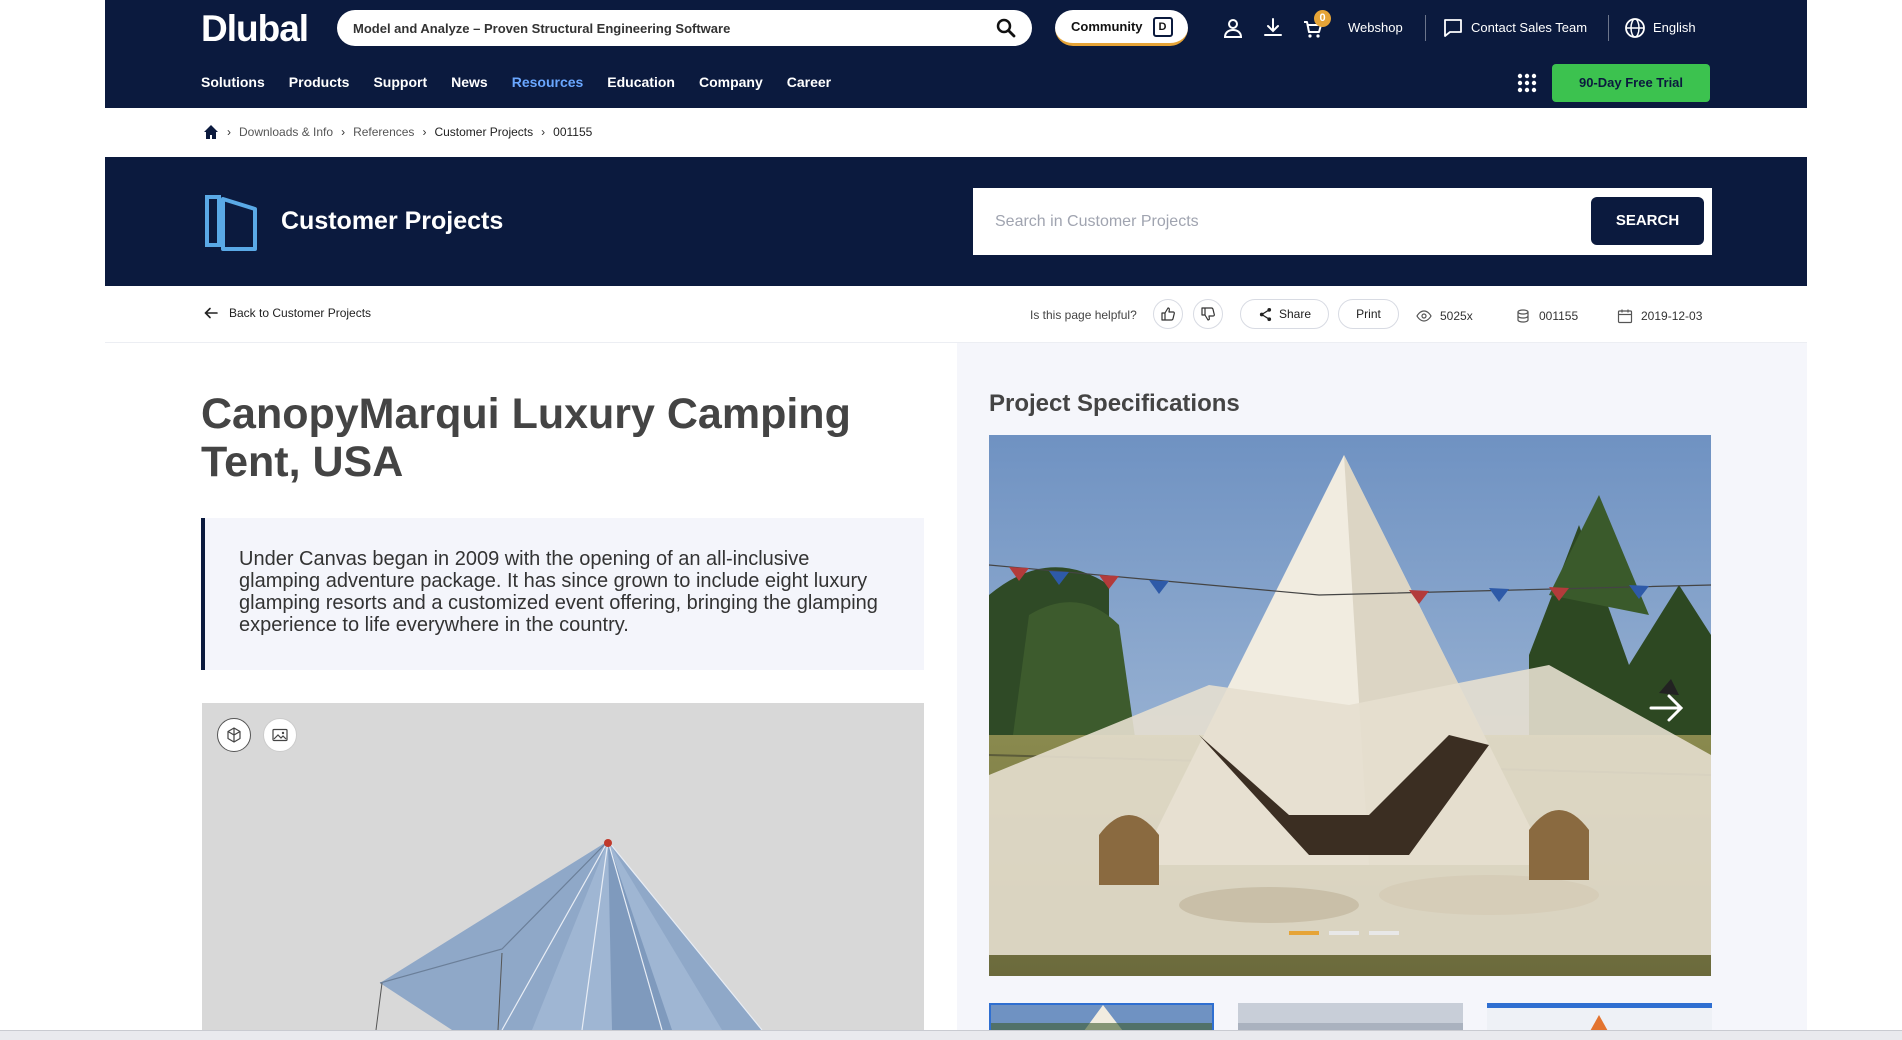  I want to click on print-button: Print, so click(1368, 314).